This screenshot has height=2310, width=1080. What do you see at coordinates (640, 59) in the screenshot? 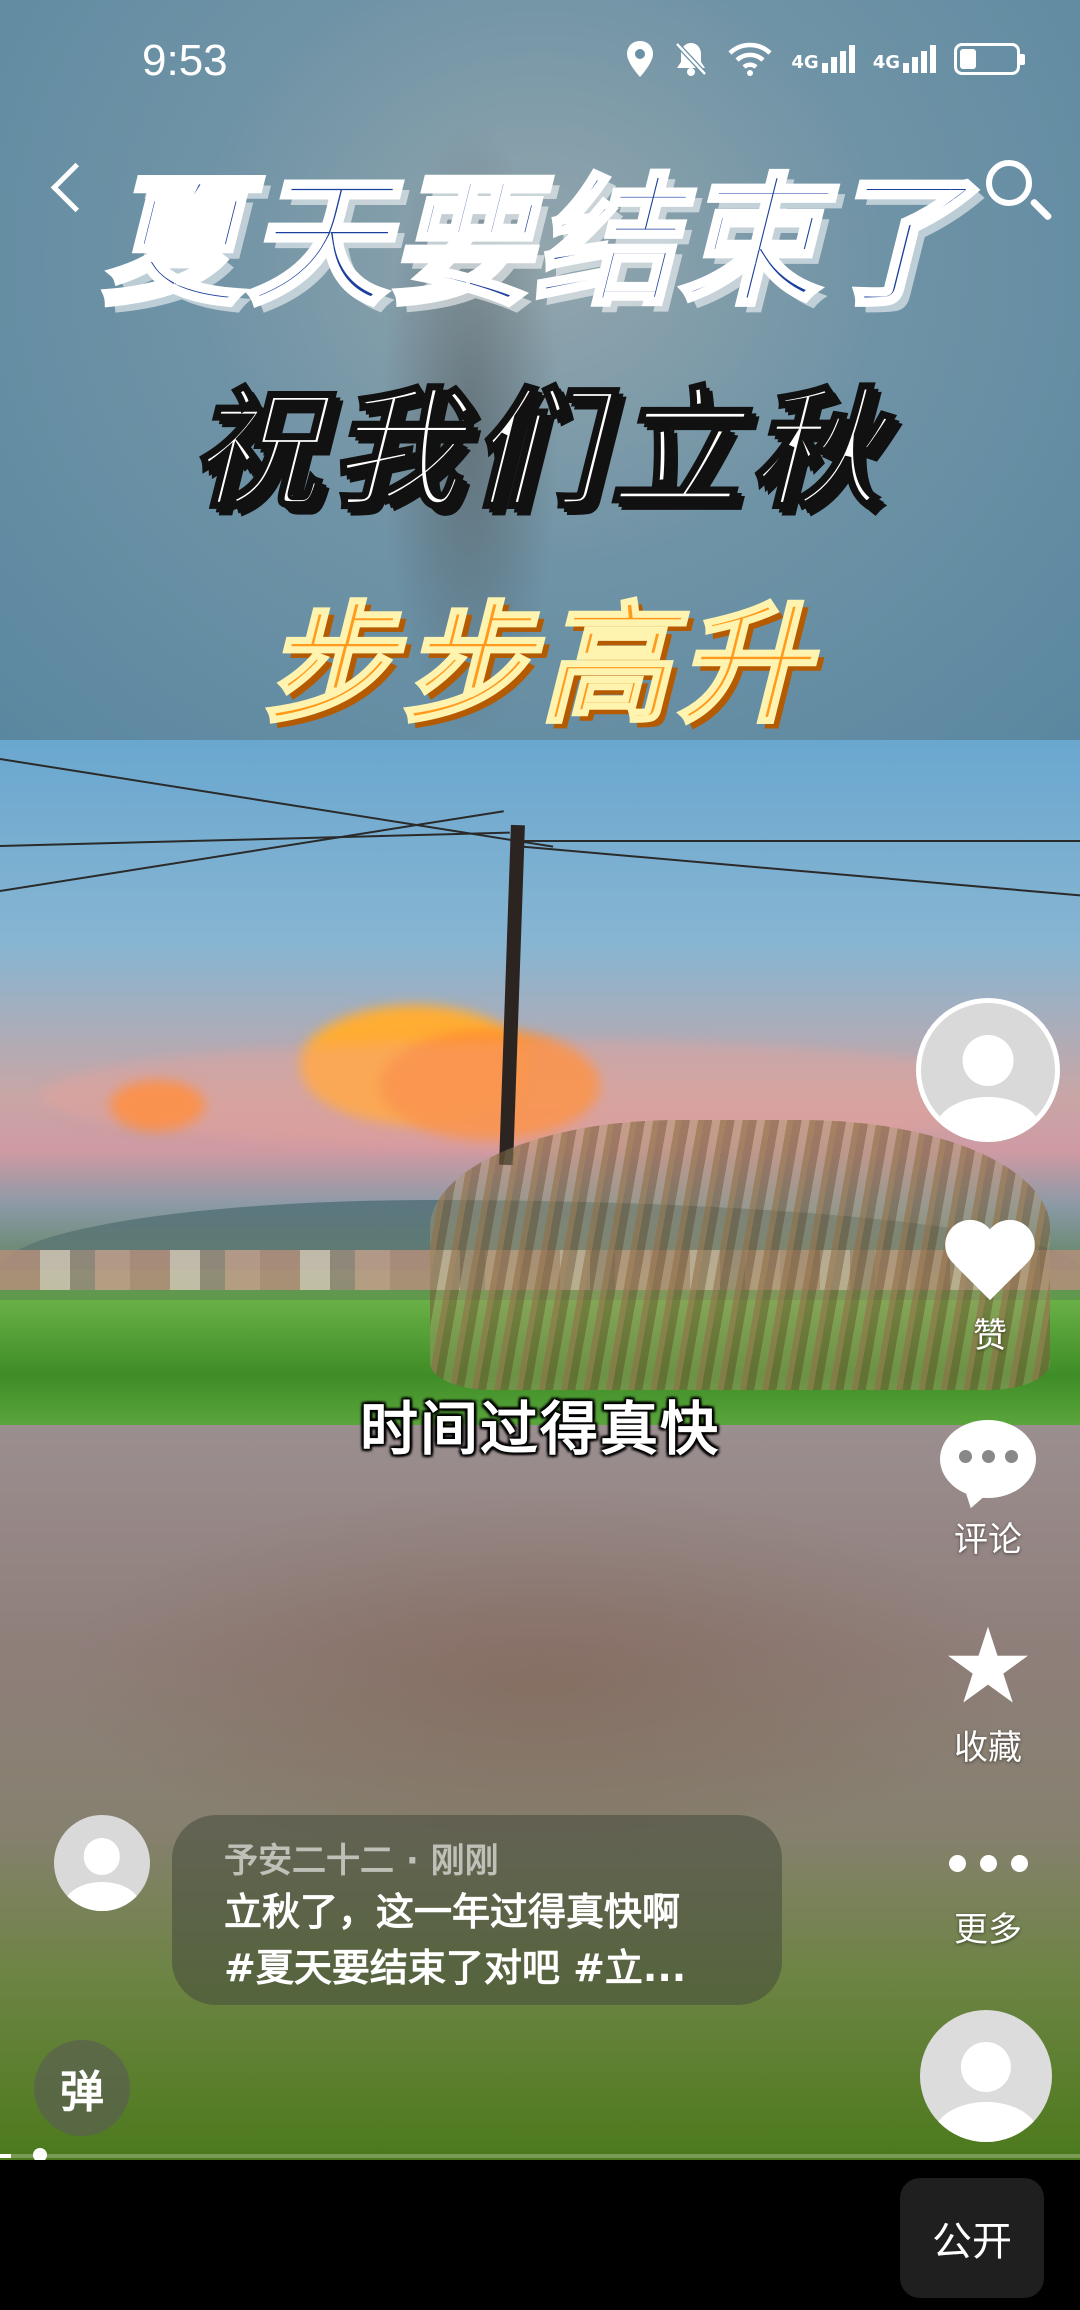
I see `location-icon` at bounding box center [640, 59].